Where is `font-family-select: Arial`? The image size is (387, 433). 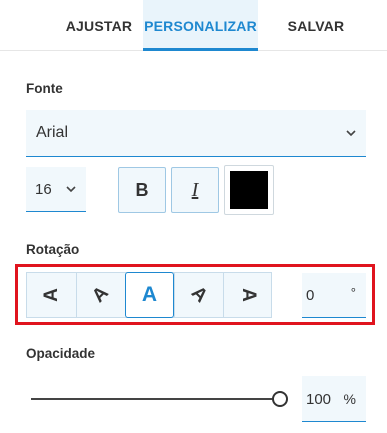 font-family-select: Arial is located at coordinates (196, 133).